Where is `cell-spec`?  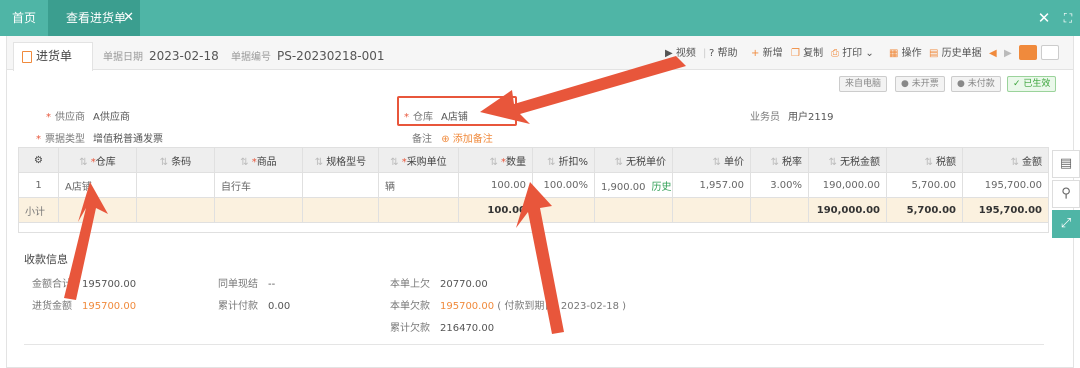 cell-spec is located at coordinates (340, 185).